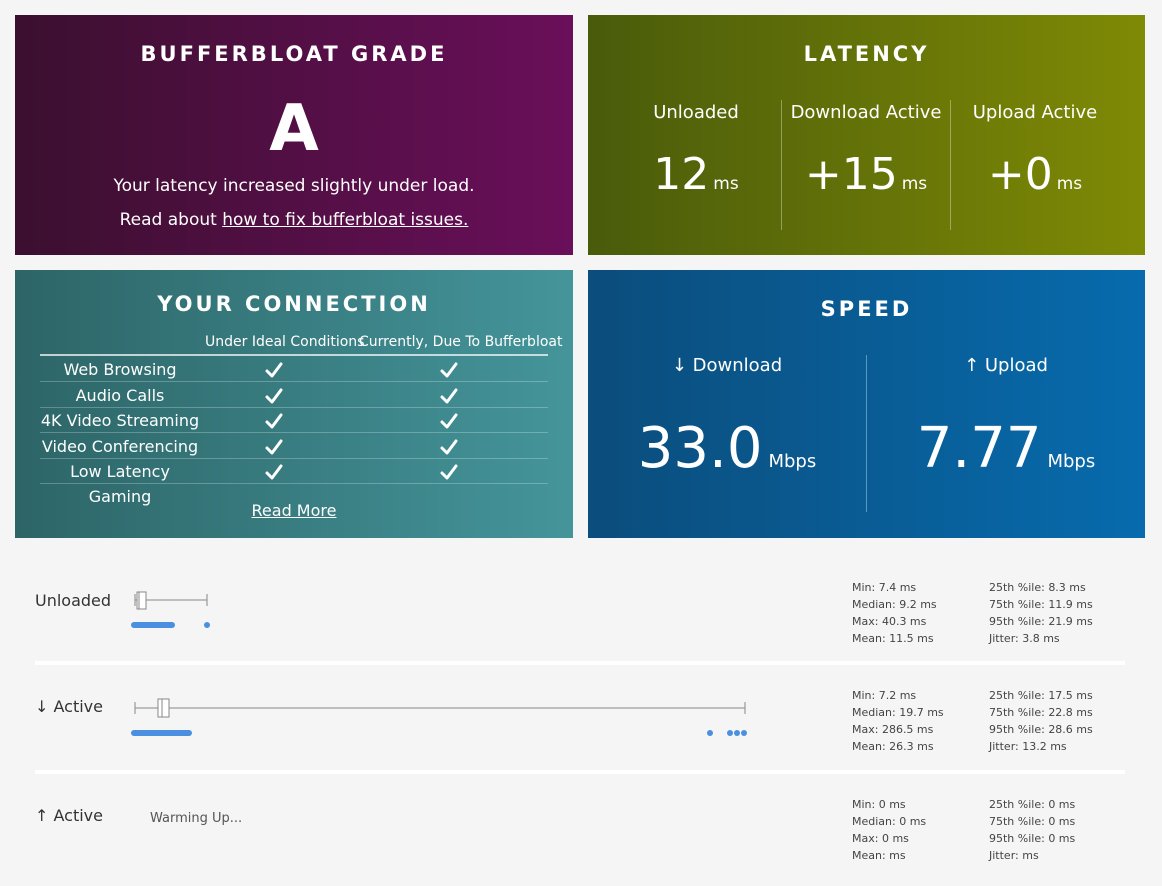  I want to click on upload-value: 7.77, so click(979, 448).